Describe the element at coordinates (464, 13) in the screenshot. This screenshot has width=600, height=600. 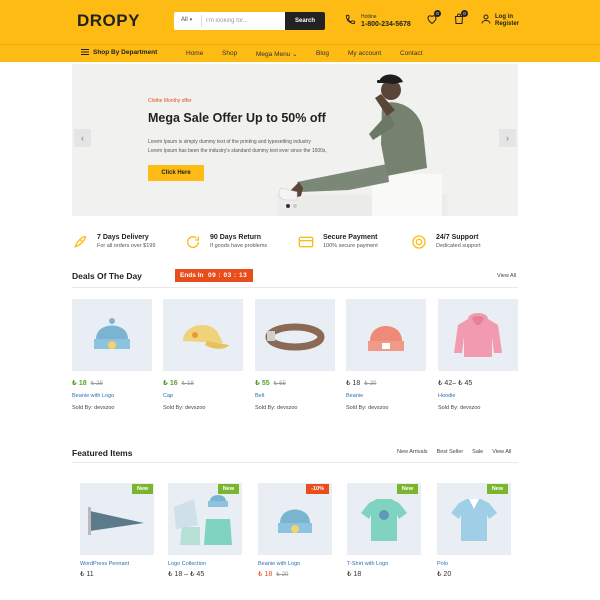
I see `cart-count: 0` at that location.